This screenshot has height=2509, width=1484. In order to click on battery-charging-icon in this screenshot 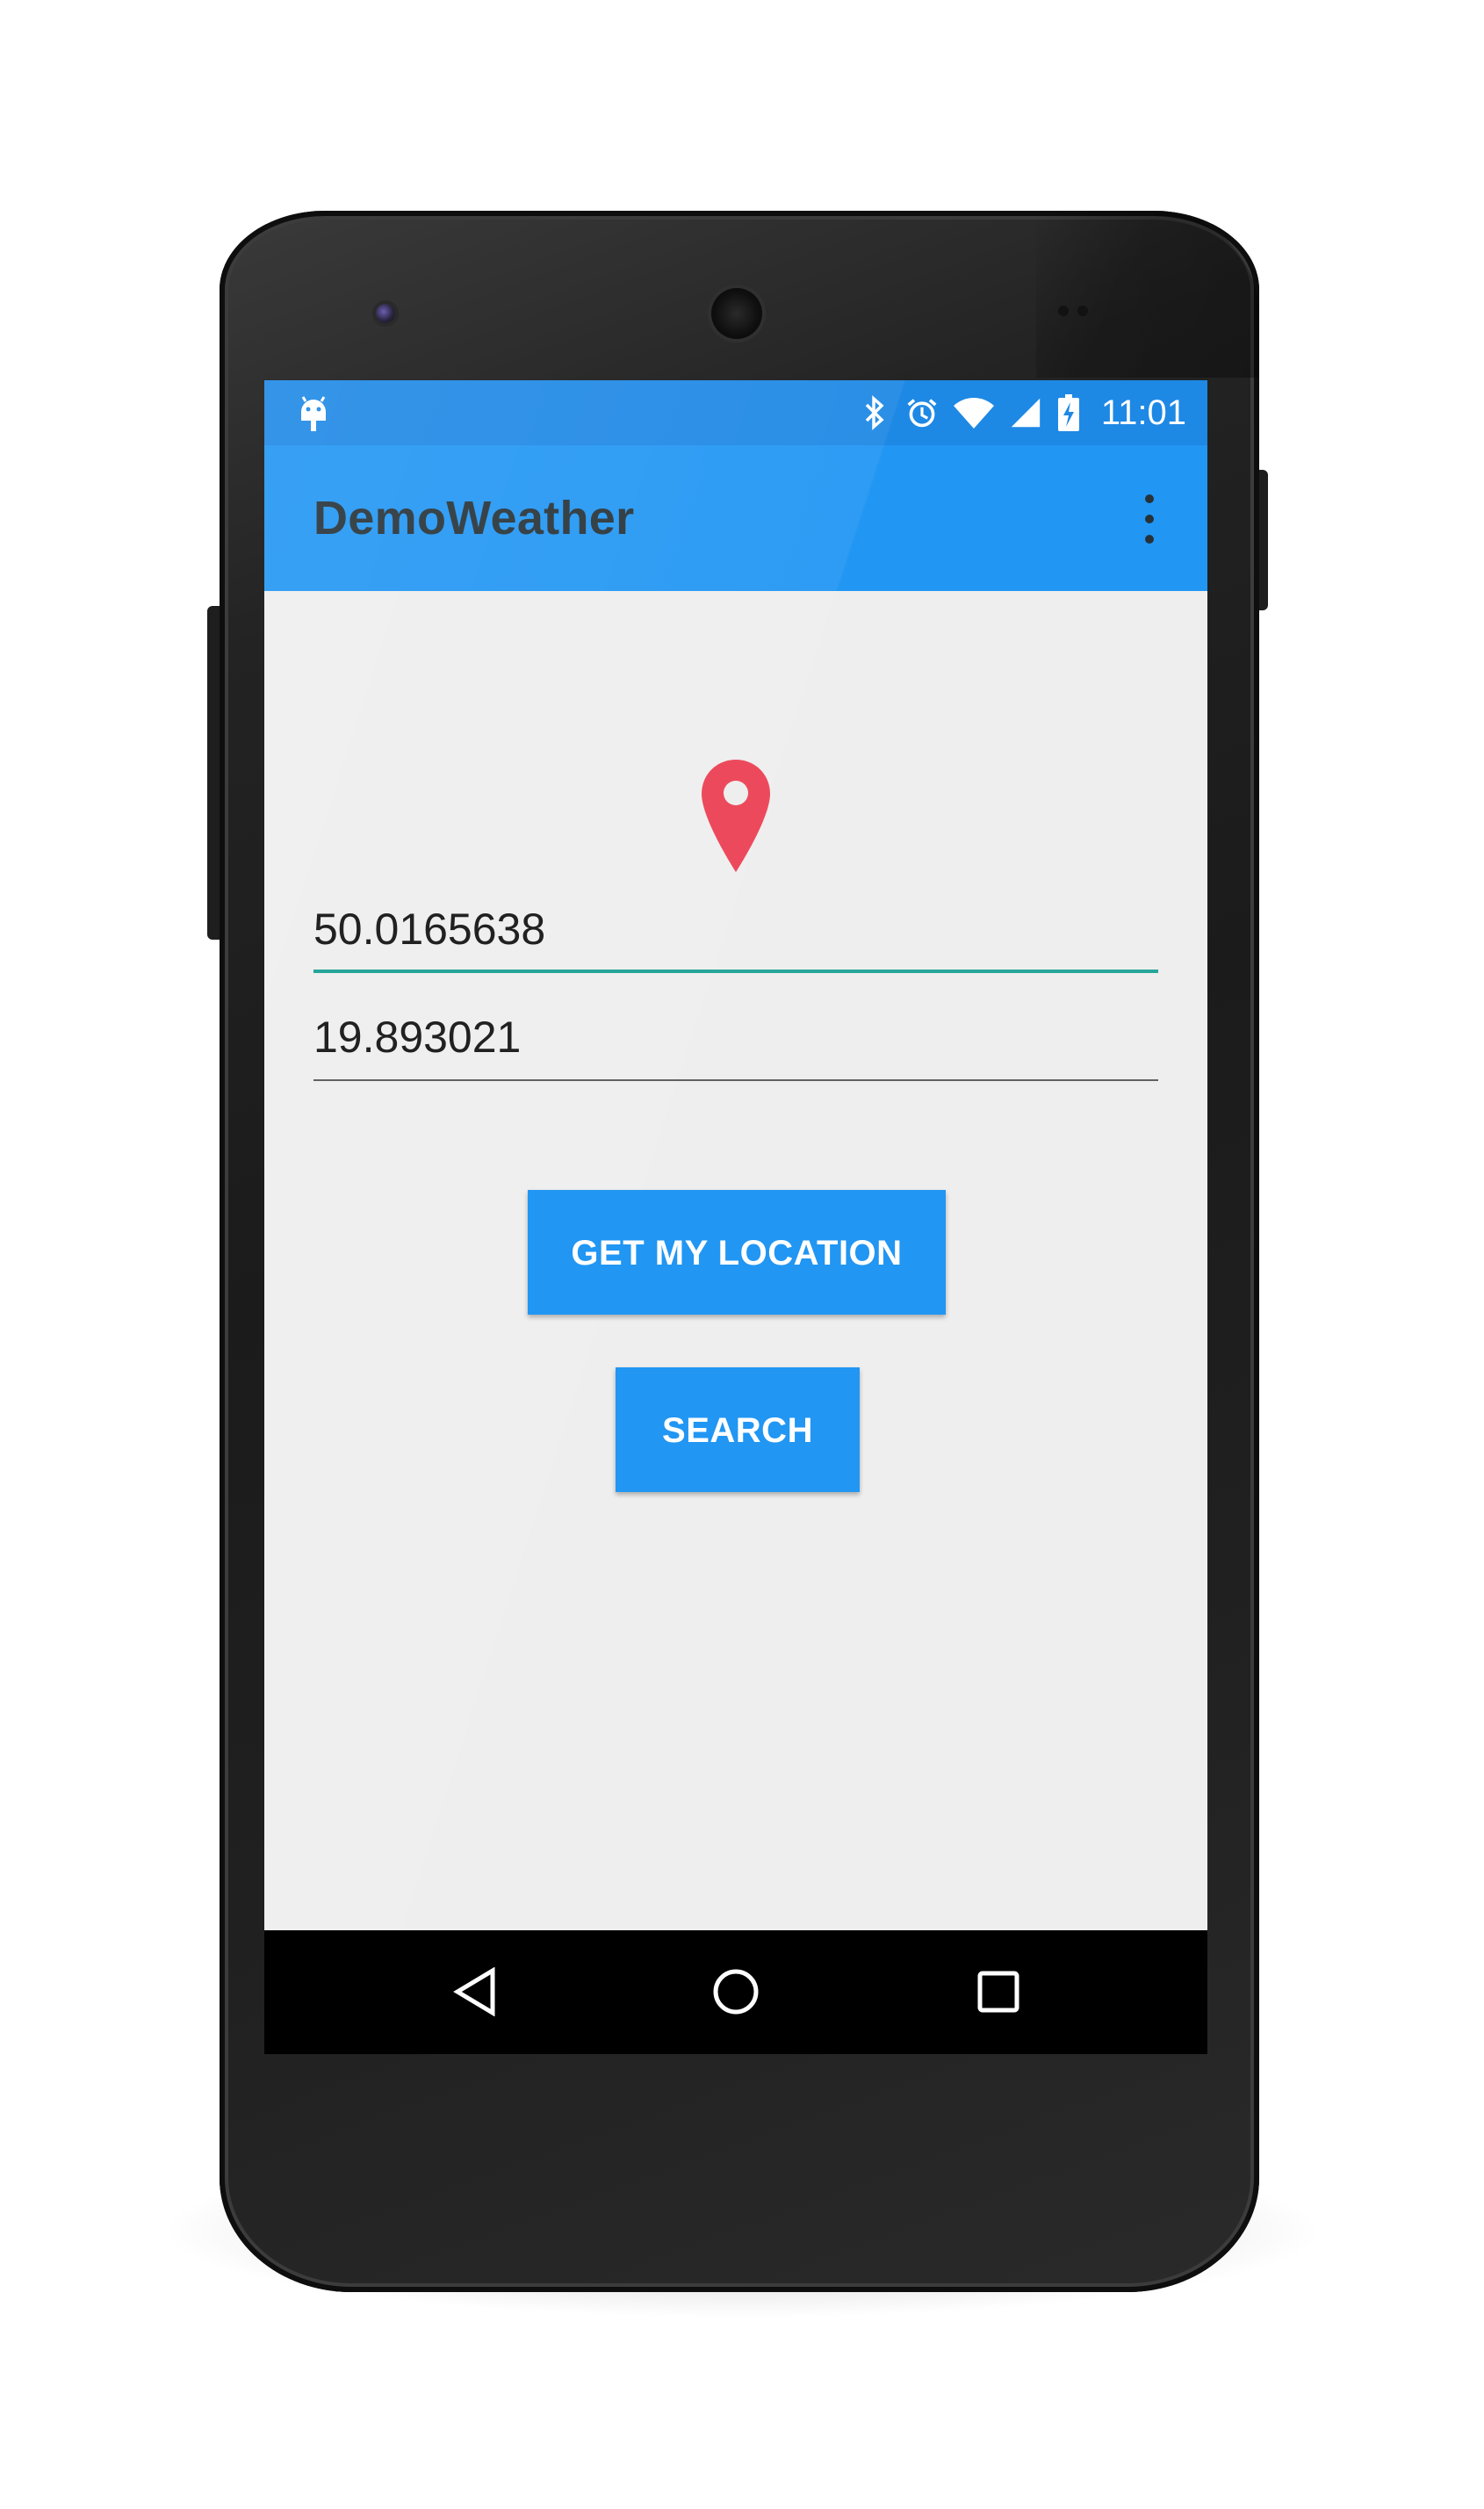, I will do `click(1068, 412)`.